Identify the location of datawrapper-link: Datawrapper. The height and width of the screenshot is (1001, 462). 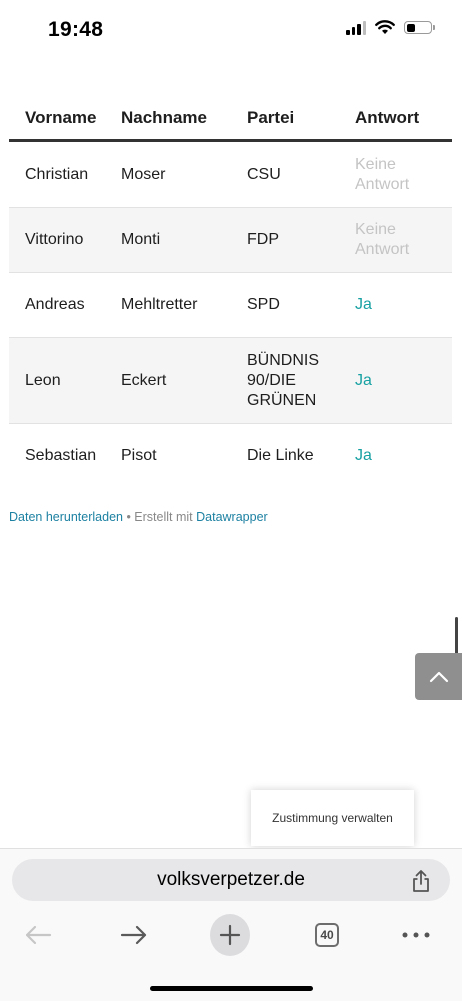
(232, 517).